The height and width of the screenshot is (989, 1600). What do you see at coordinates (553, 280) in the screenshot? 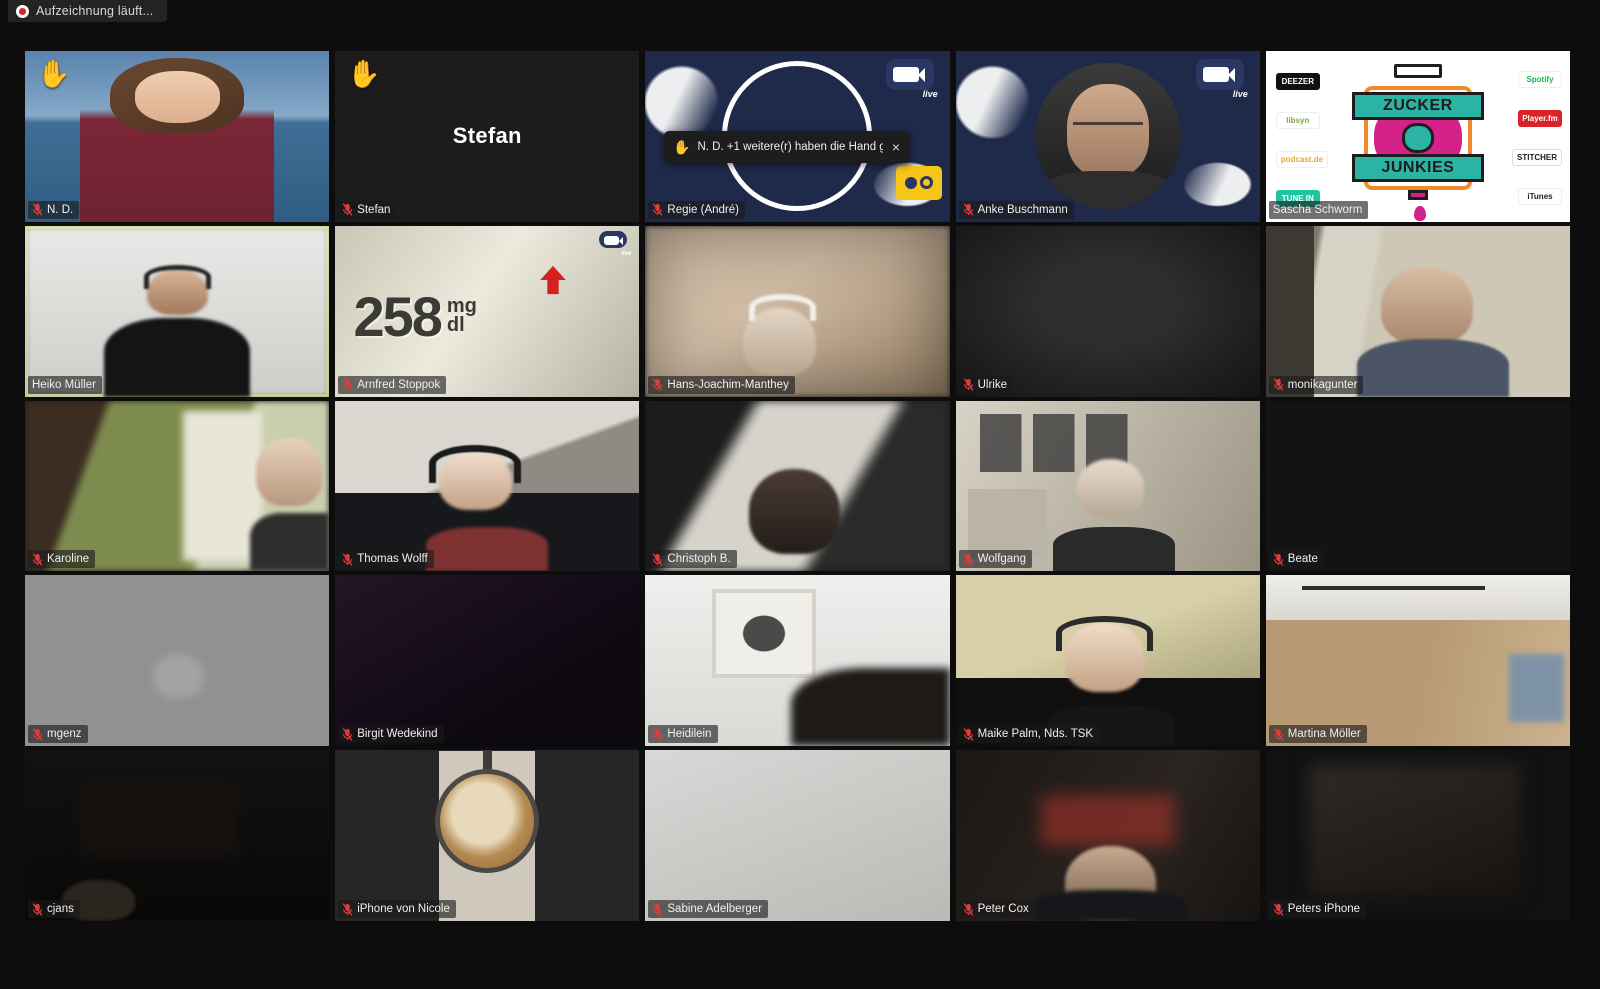
I see `trend-up-arrow-icon` at bounding box center [553, 280].